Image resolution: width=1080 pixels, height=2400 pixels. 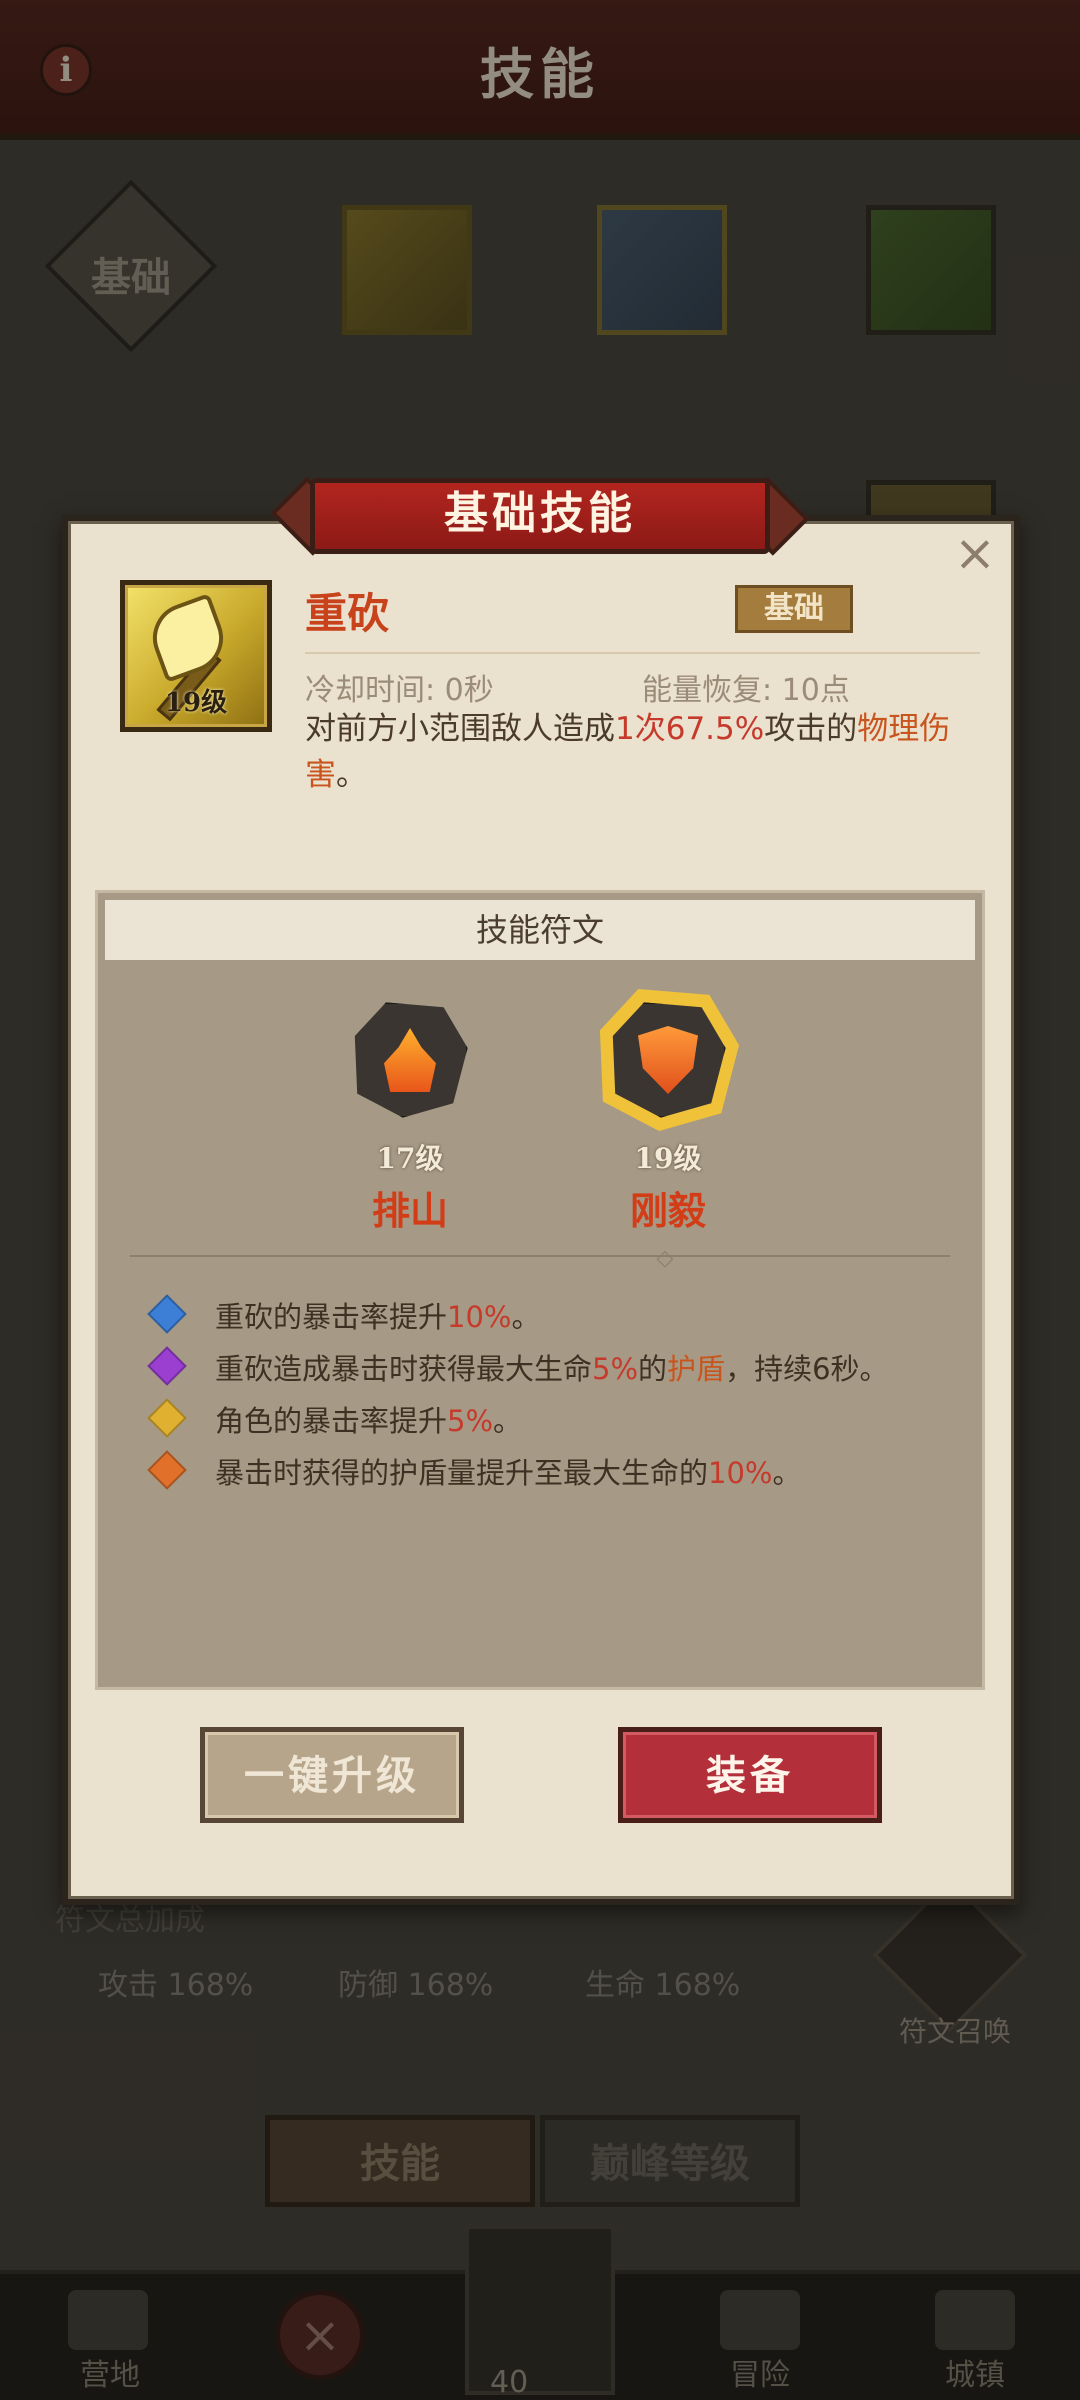 What do you see at coordinates (975, 554) in the screenshot?
I see `modal-close-icon: ×` at bounding box center [975, 554].